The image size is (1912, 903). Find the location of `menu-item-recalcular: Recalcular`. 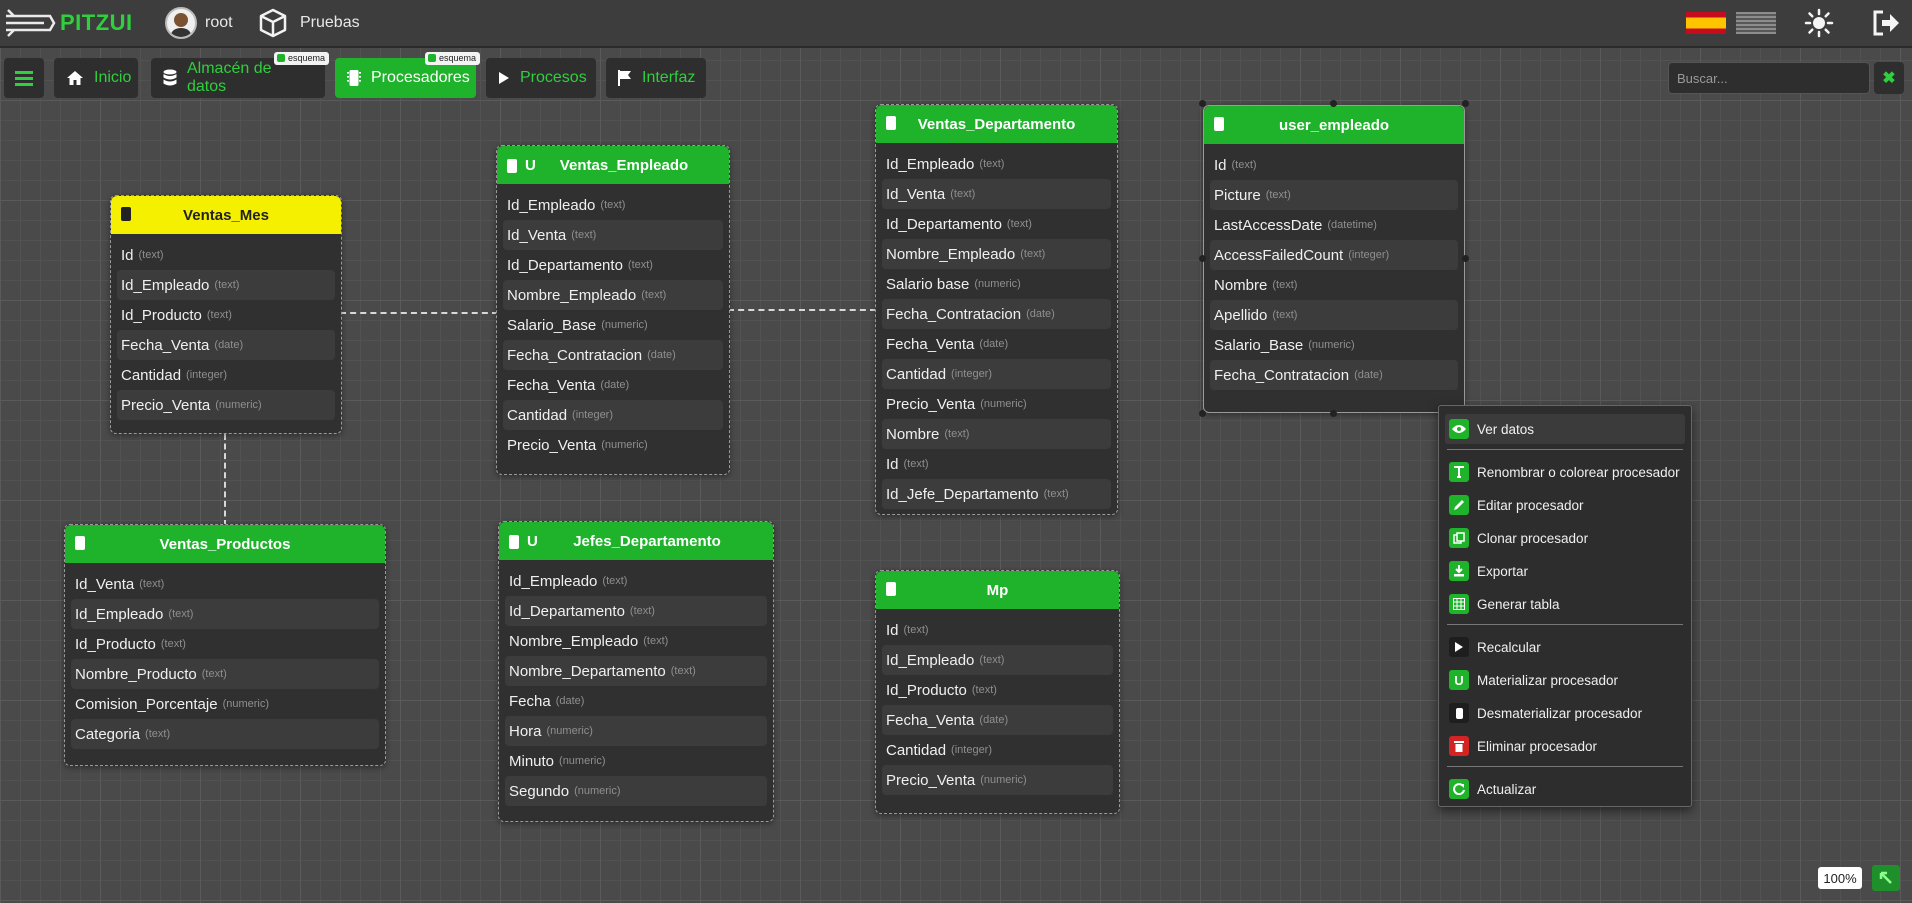

menu-item-recalcular: Recalcular is located at coordinates (1565, 647).